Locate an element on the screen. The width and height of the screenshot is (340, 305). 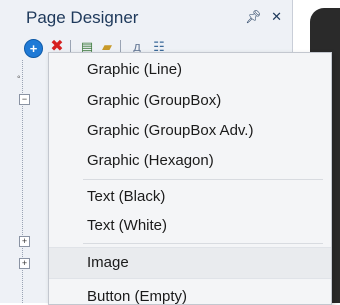
menu-item-graphic-groupbox-adv: Graphic (GroupBox Adv.) is located at coordinates (190, 131).